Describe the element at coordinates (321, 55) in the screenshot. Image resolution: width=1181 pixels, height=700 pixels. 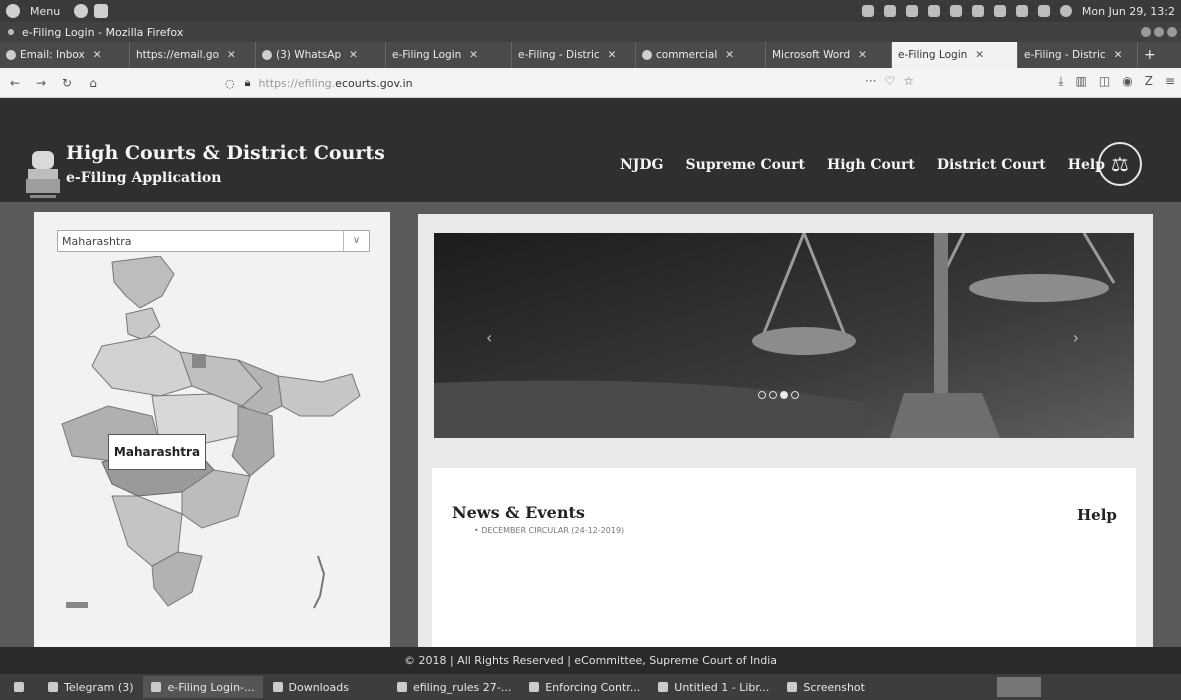
I see `browser-tab: (3) WhatsAp ✕` at that location.